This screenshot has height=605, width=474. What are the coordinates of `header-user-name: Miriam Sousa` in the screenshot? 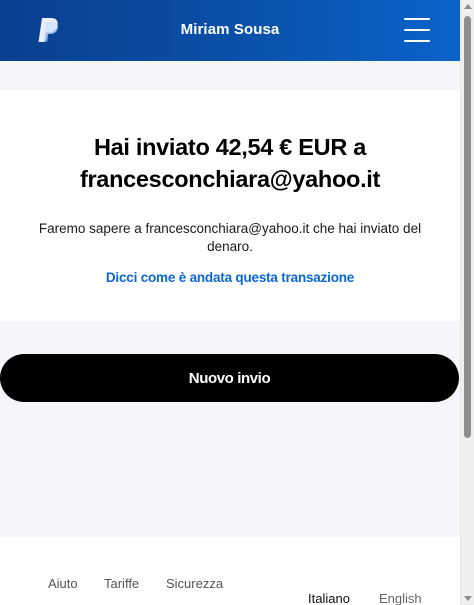 It's located at (230, 29).